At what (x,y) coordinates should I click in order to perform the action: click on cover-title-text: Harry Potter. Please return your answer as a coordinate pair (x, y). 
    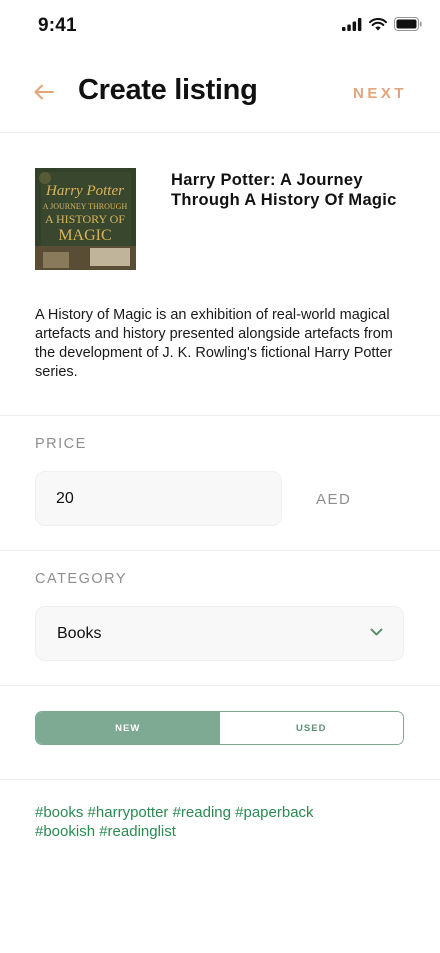
    Looking at the image, I should click on (84, 191).